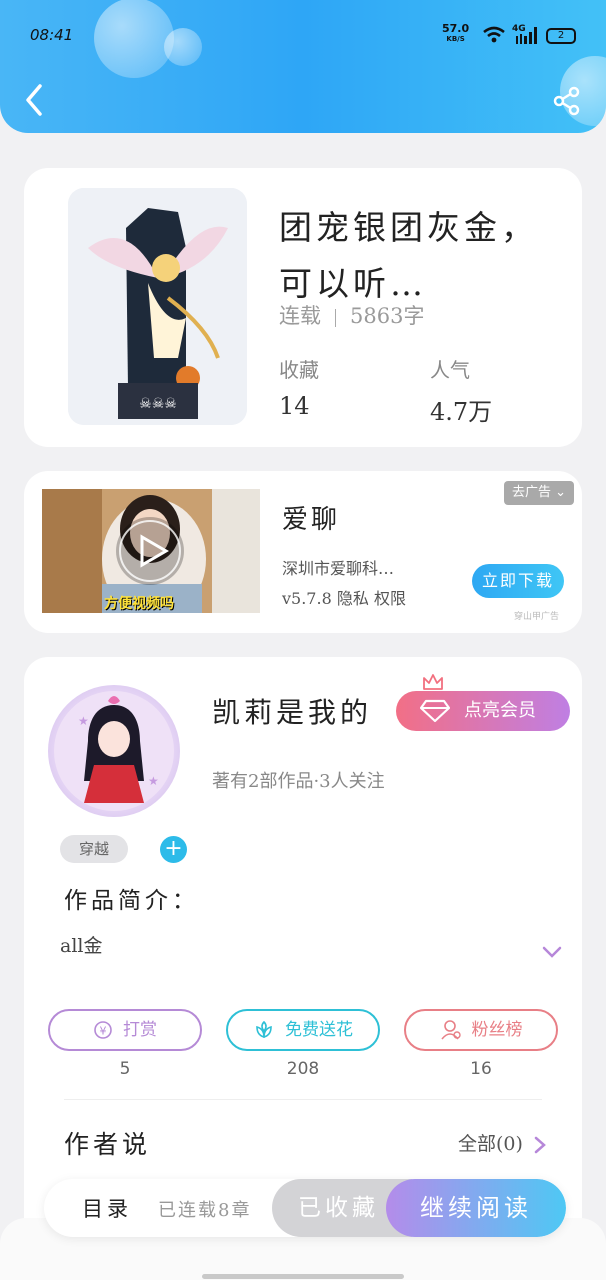 Image resolution: width=606 pixels, height=1280 pixels. Describe the element at coordinates (173, 849) in the screenshot. I see `add-tag-button: +` at that location.